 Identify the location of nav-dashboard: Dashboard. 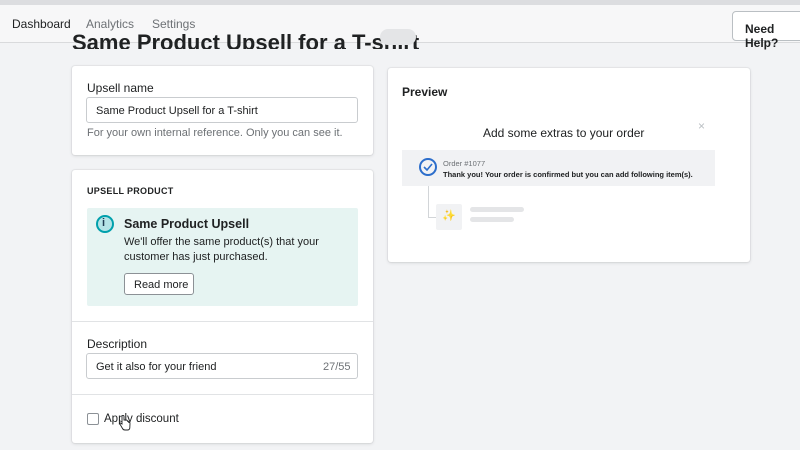
(41, 24).